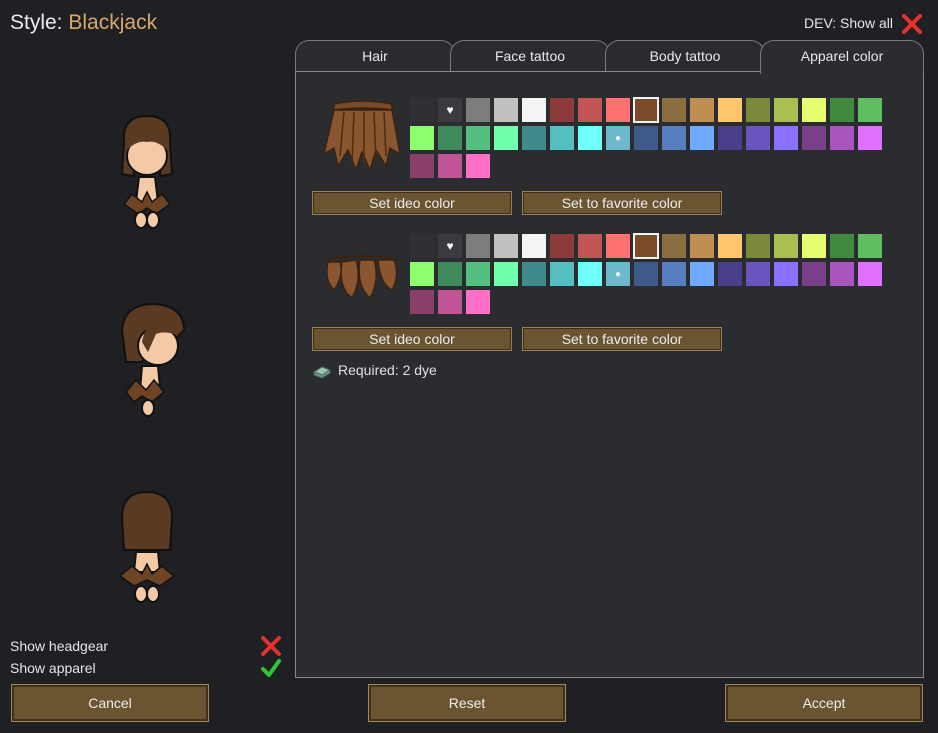  Describe the element at coordinates (110, 703) in the screenshot. I see `cancel-button: Cancel` at that location.